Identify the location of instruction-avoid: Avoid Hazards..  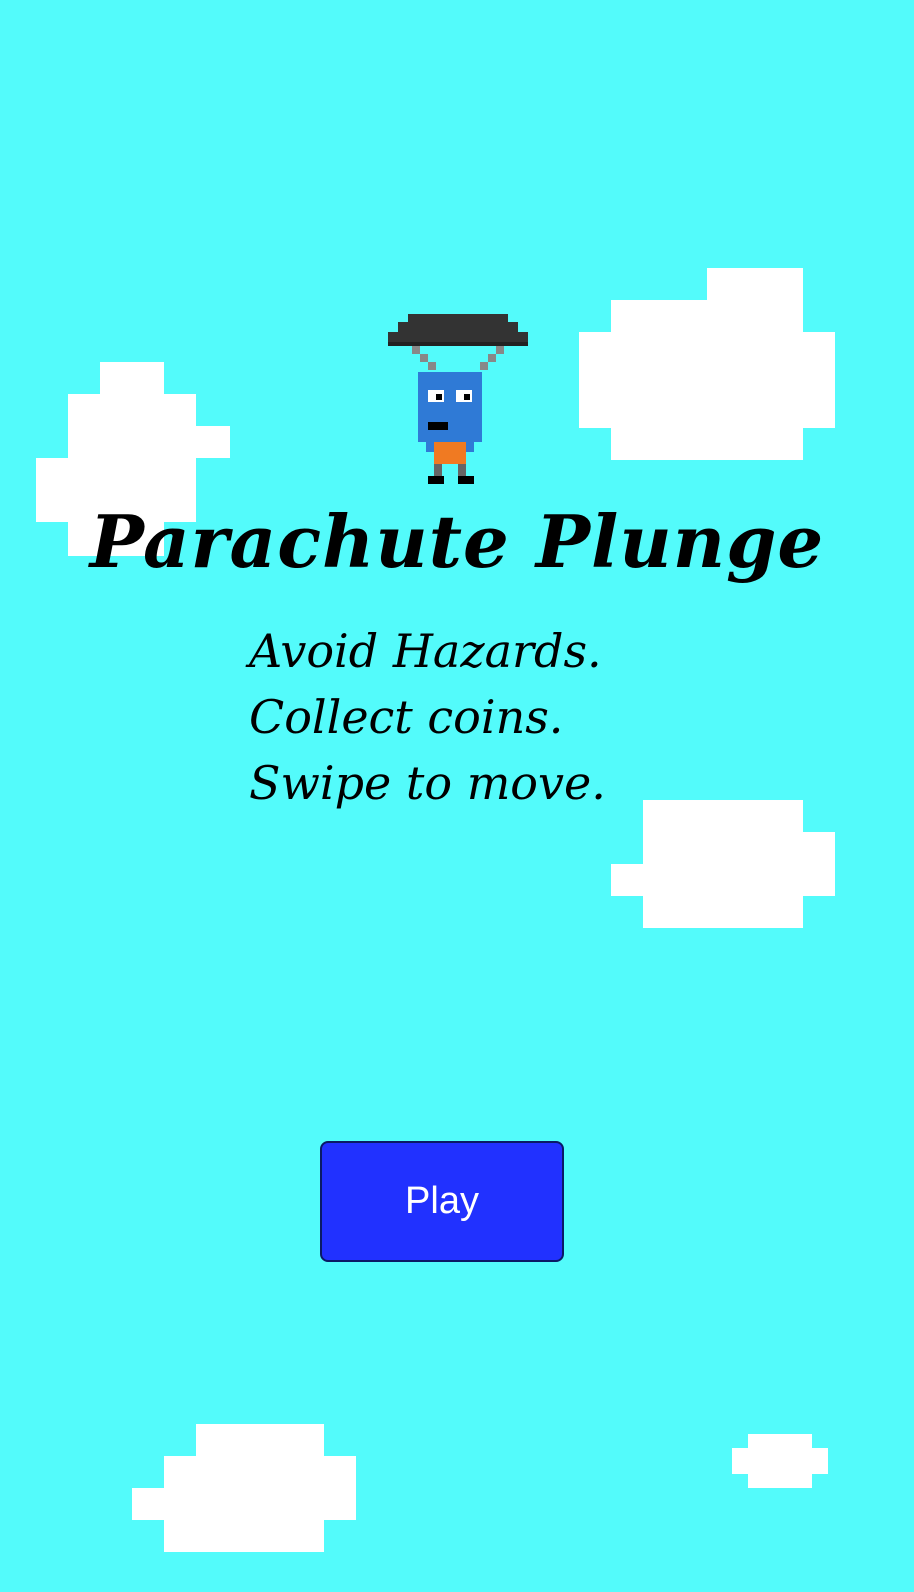
(425, 651).